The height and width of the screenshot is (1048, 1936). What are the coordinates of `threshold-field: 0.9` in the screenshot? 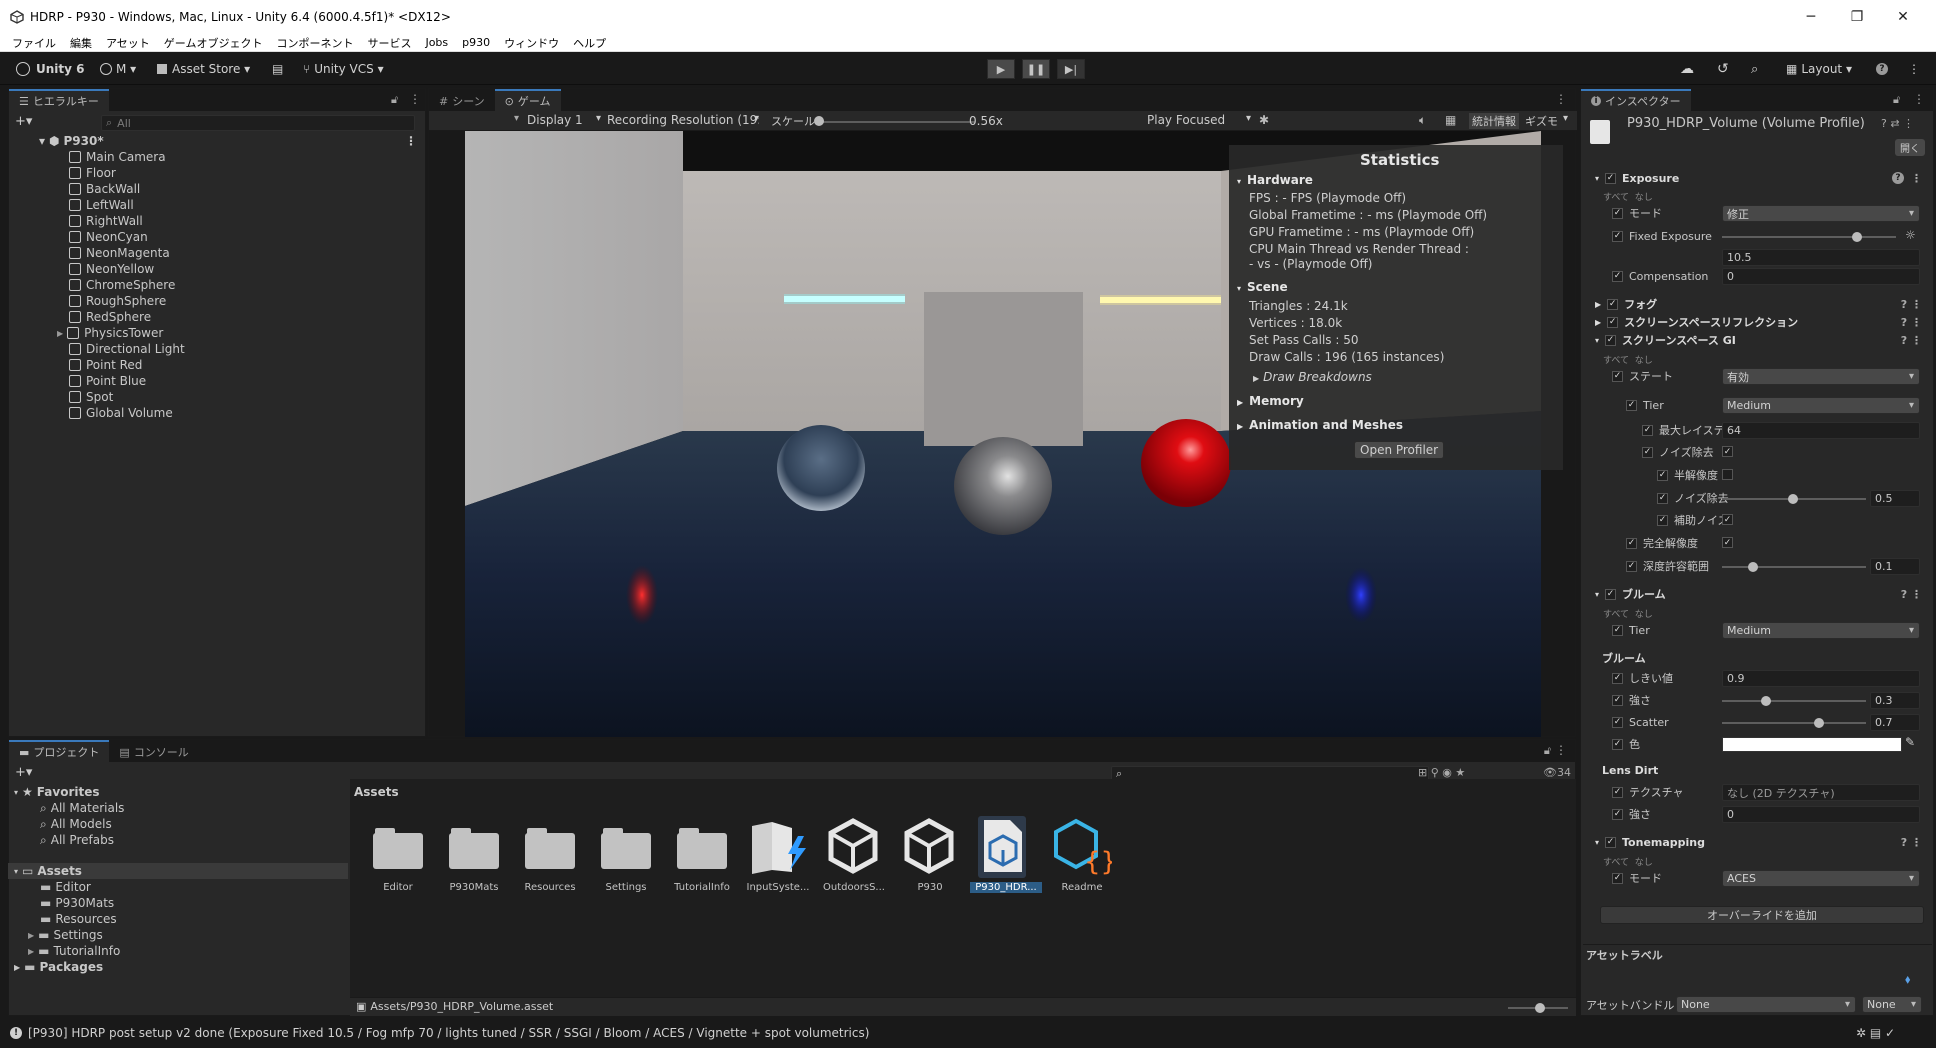 It's located at (1821, 678).